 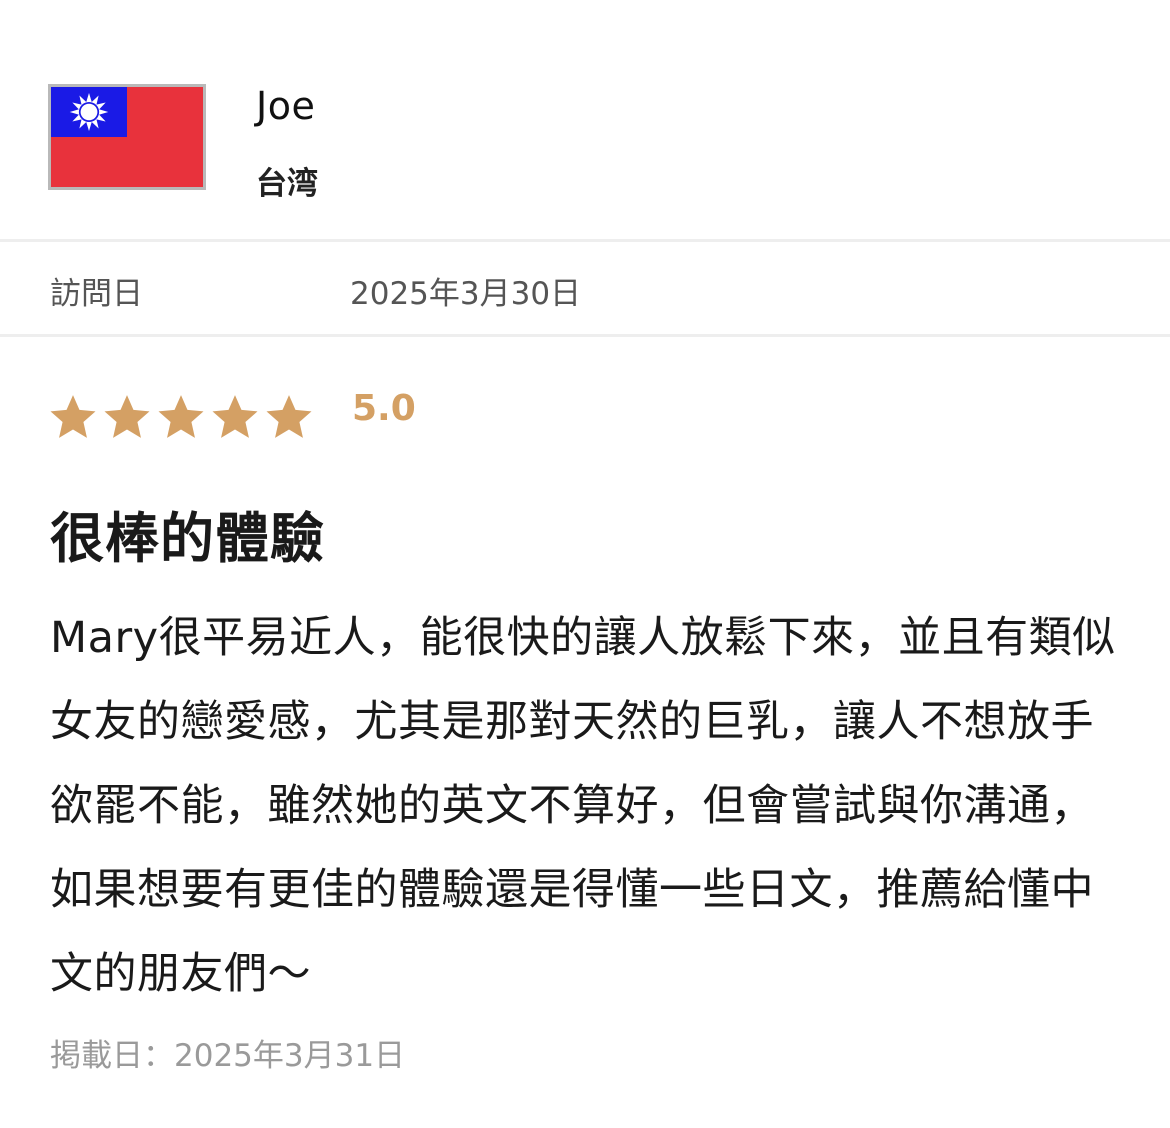 What do you see at coordinates (287, 184) in the screenshot?
I see `reviewer-country: 台湾` at bounding box center [287, 184].